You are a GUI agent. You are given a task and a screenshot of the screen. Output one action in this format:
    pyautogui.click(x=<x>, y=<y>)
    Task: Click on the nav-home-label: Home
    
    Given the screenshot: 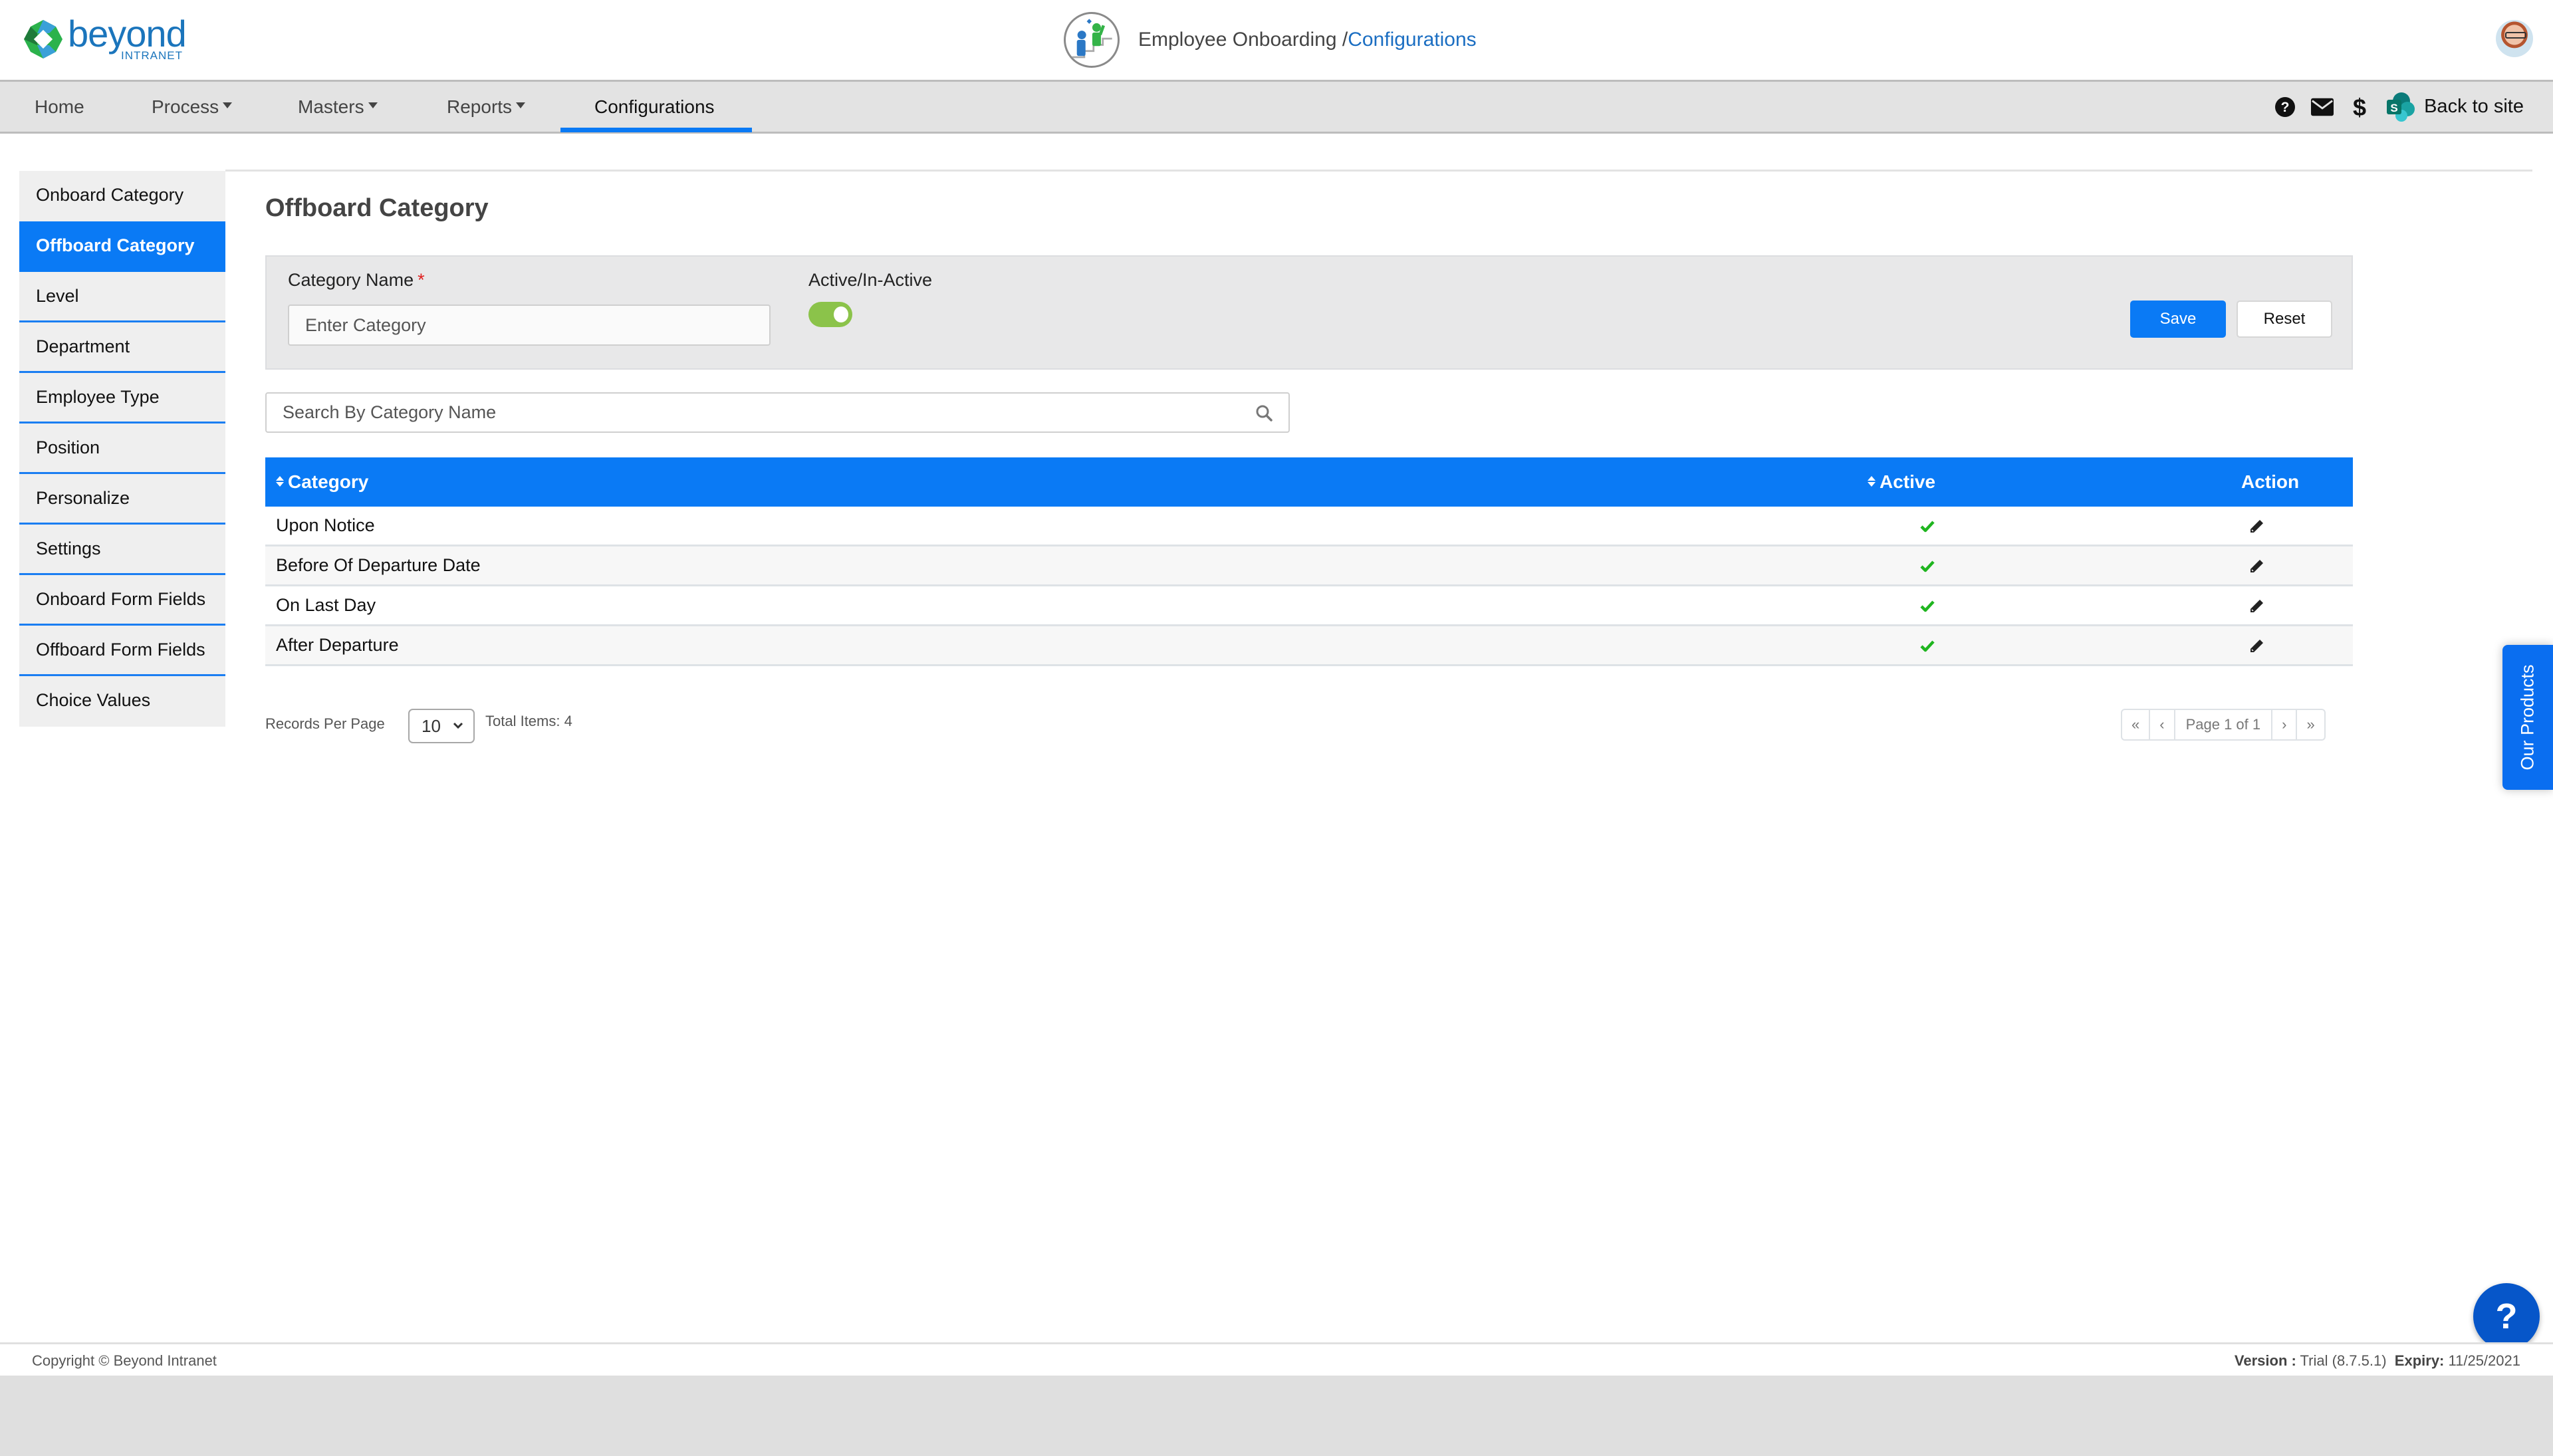 What is the action you would take?
    pyautogui.click(x=59, y=106)
    